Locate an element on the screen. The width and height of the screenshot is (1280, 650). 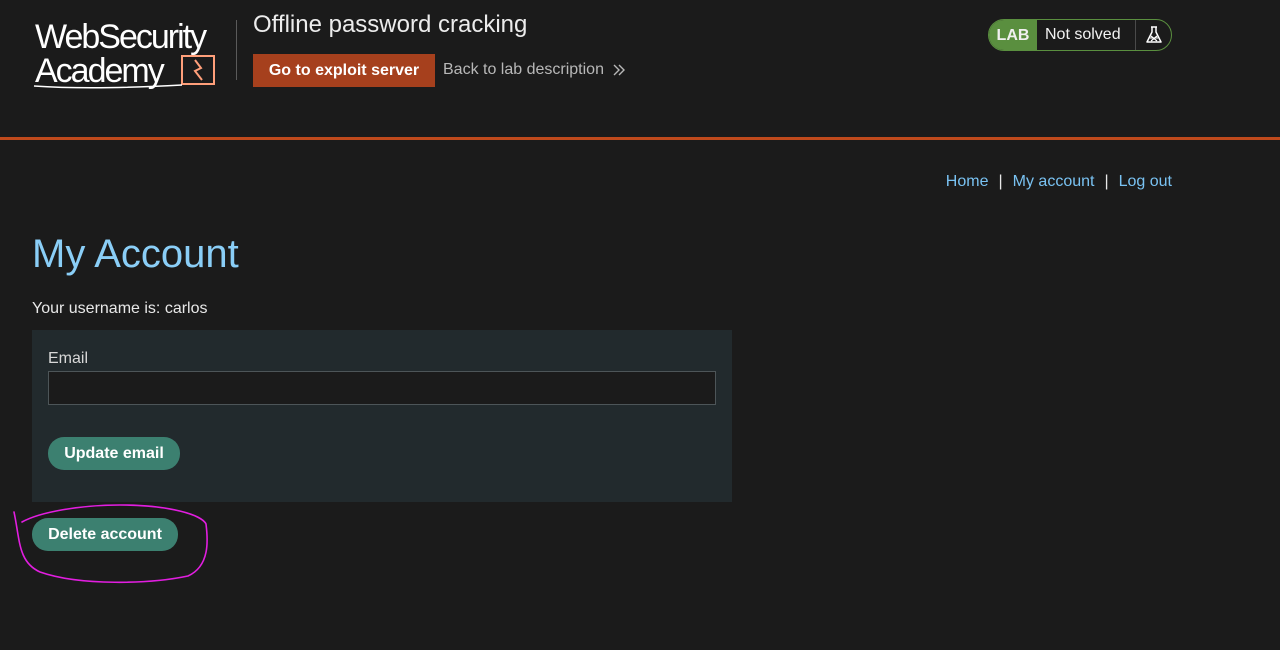
back-link-label: Back to lab description is located at coordinates (523, 69).